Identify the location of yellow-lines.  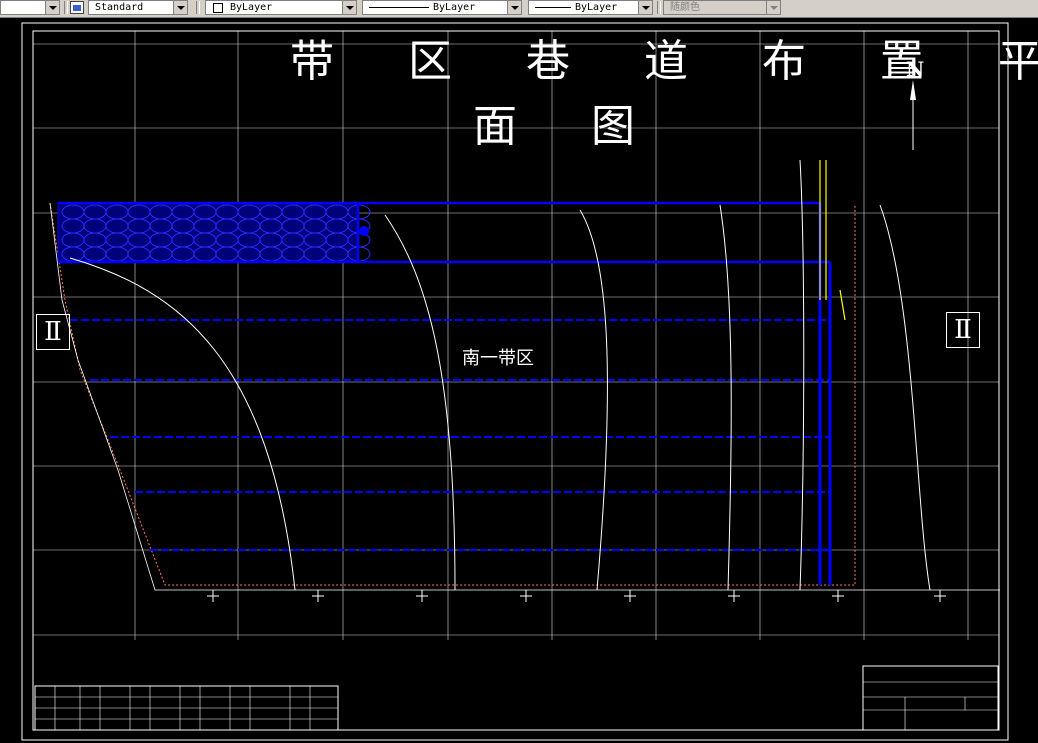
(832, 240).